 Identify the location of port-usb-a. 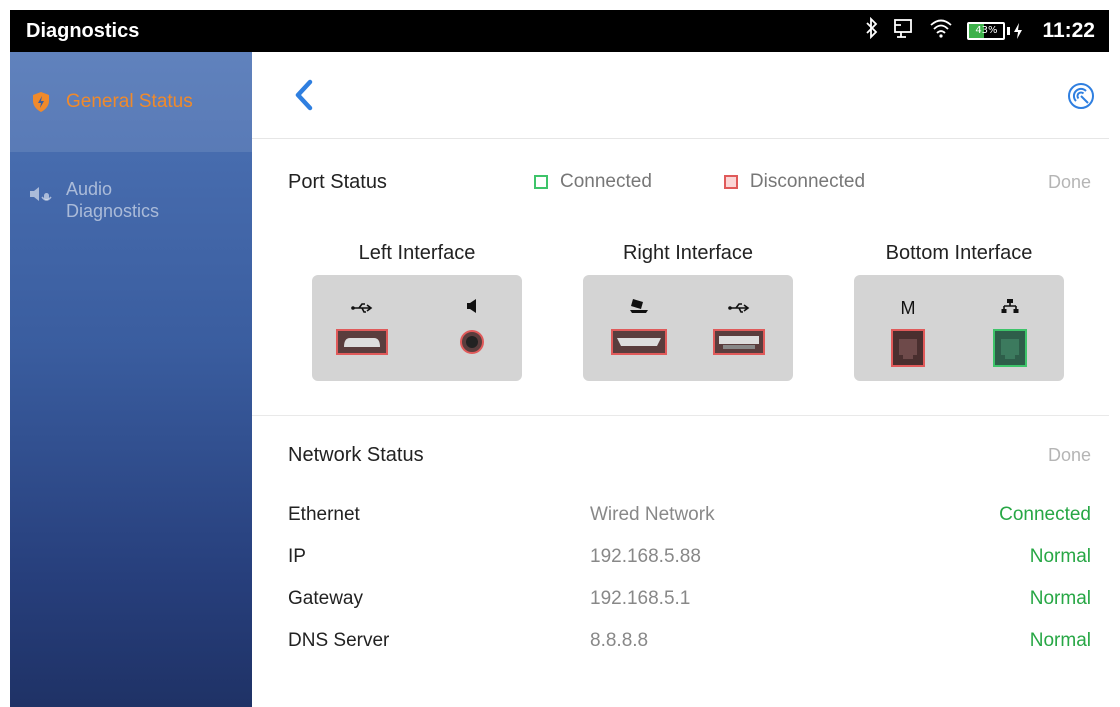
(739, 328).